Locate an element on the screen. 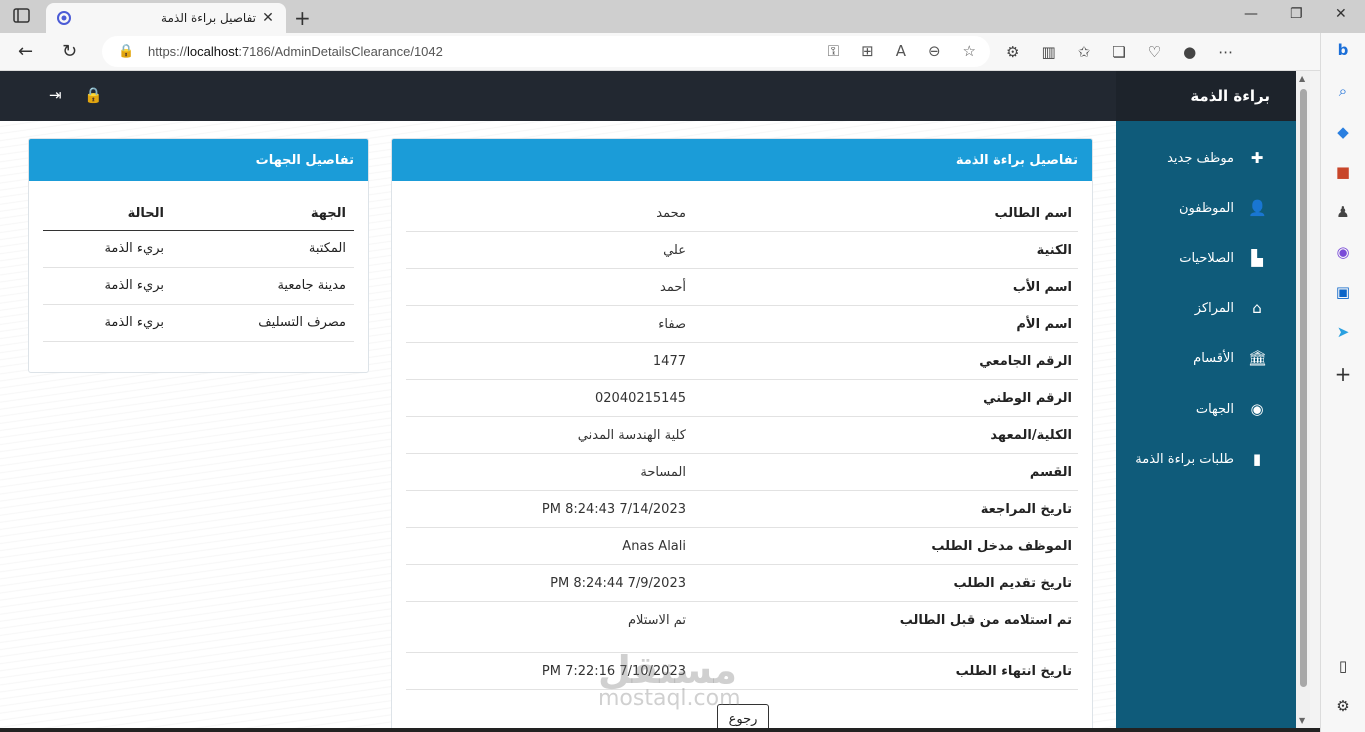 Image resolution: width=1365 pixels, height=732 pixels. detail-row: تاريخ انتهاء الطلب 7/10/2023 7:22:16 PM is located at coordinates (742, 671).